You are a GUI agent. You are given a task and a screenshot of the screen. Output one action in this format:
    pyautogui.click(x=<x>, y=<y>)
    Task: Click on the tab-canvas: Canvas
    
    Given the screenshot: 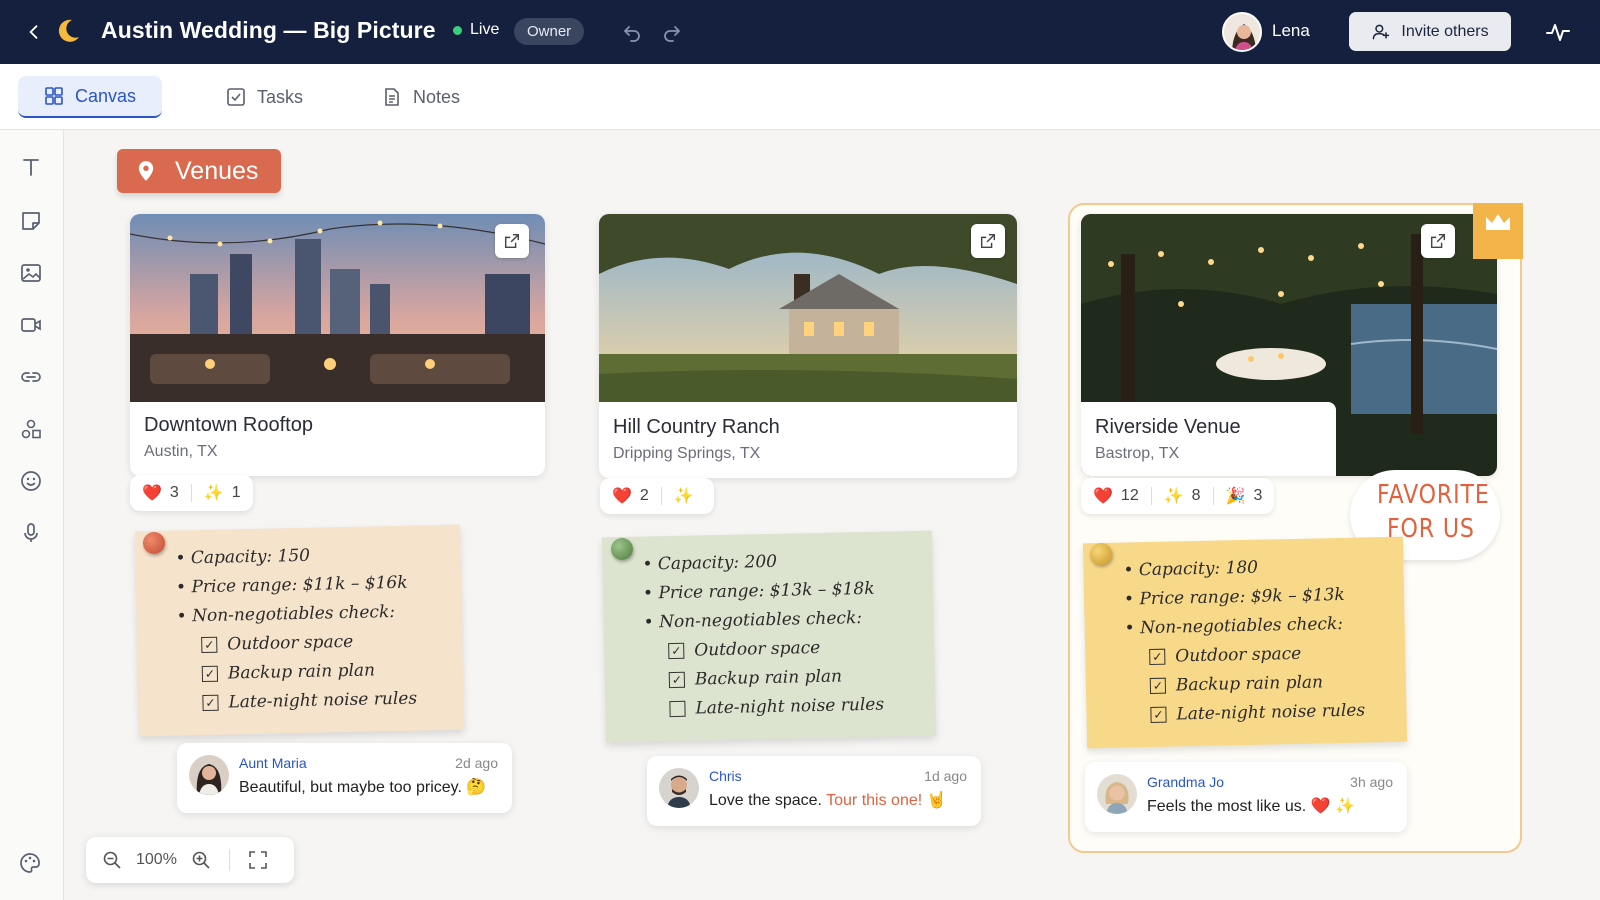 What is the action you would take?
    pyautogui.click(x=90, y=97)
    